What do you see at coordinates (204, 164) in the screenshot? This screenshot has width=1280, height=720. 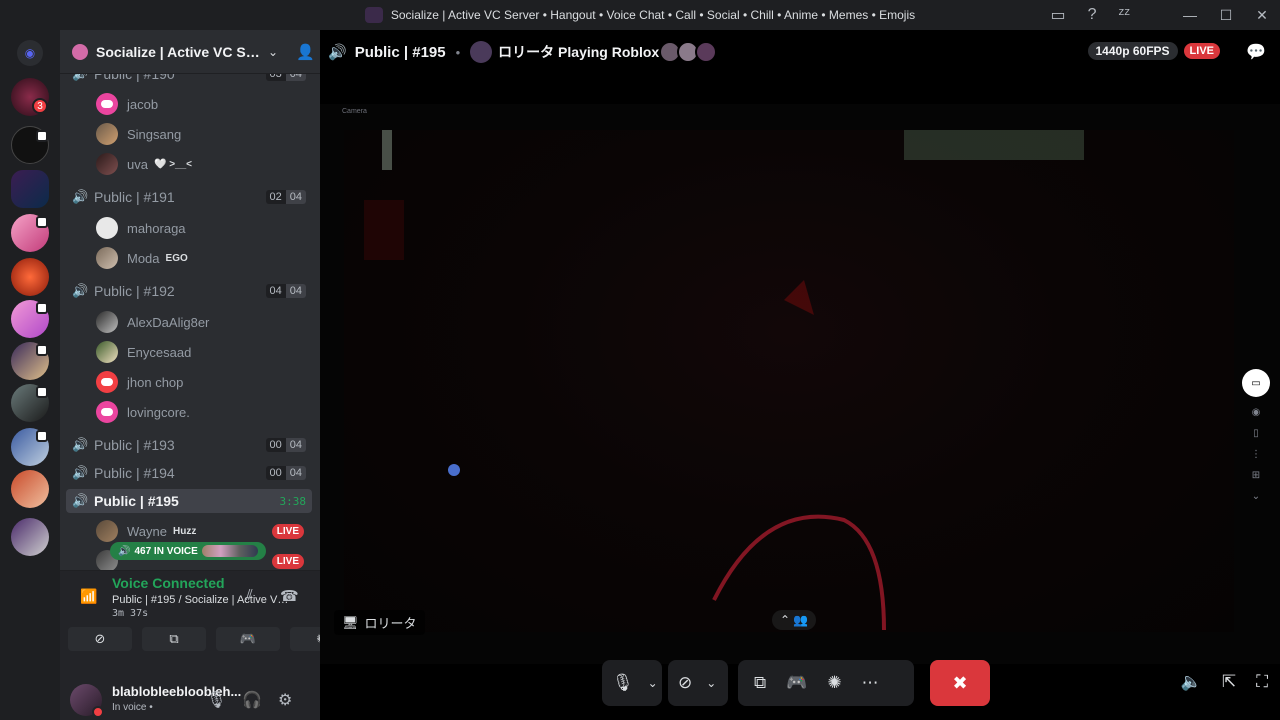 I see `voice-user: uva 🤍 >__<` at bounding box center [204, 164].